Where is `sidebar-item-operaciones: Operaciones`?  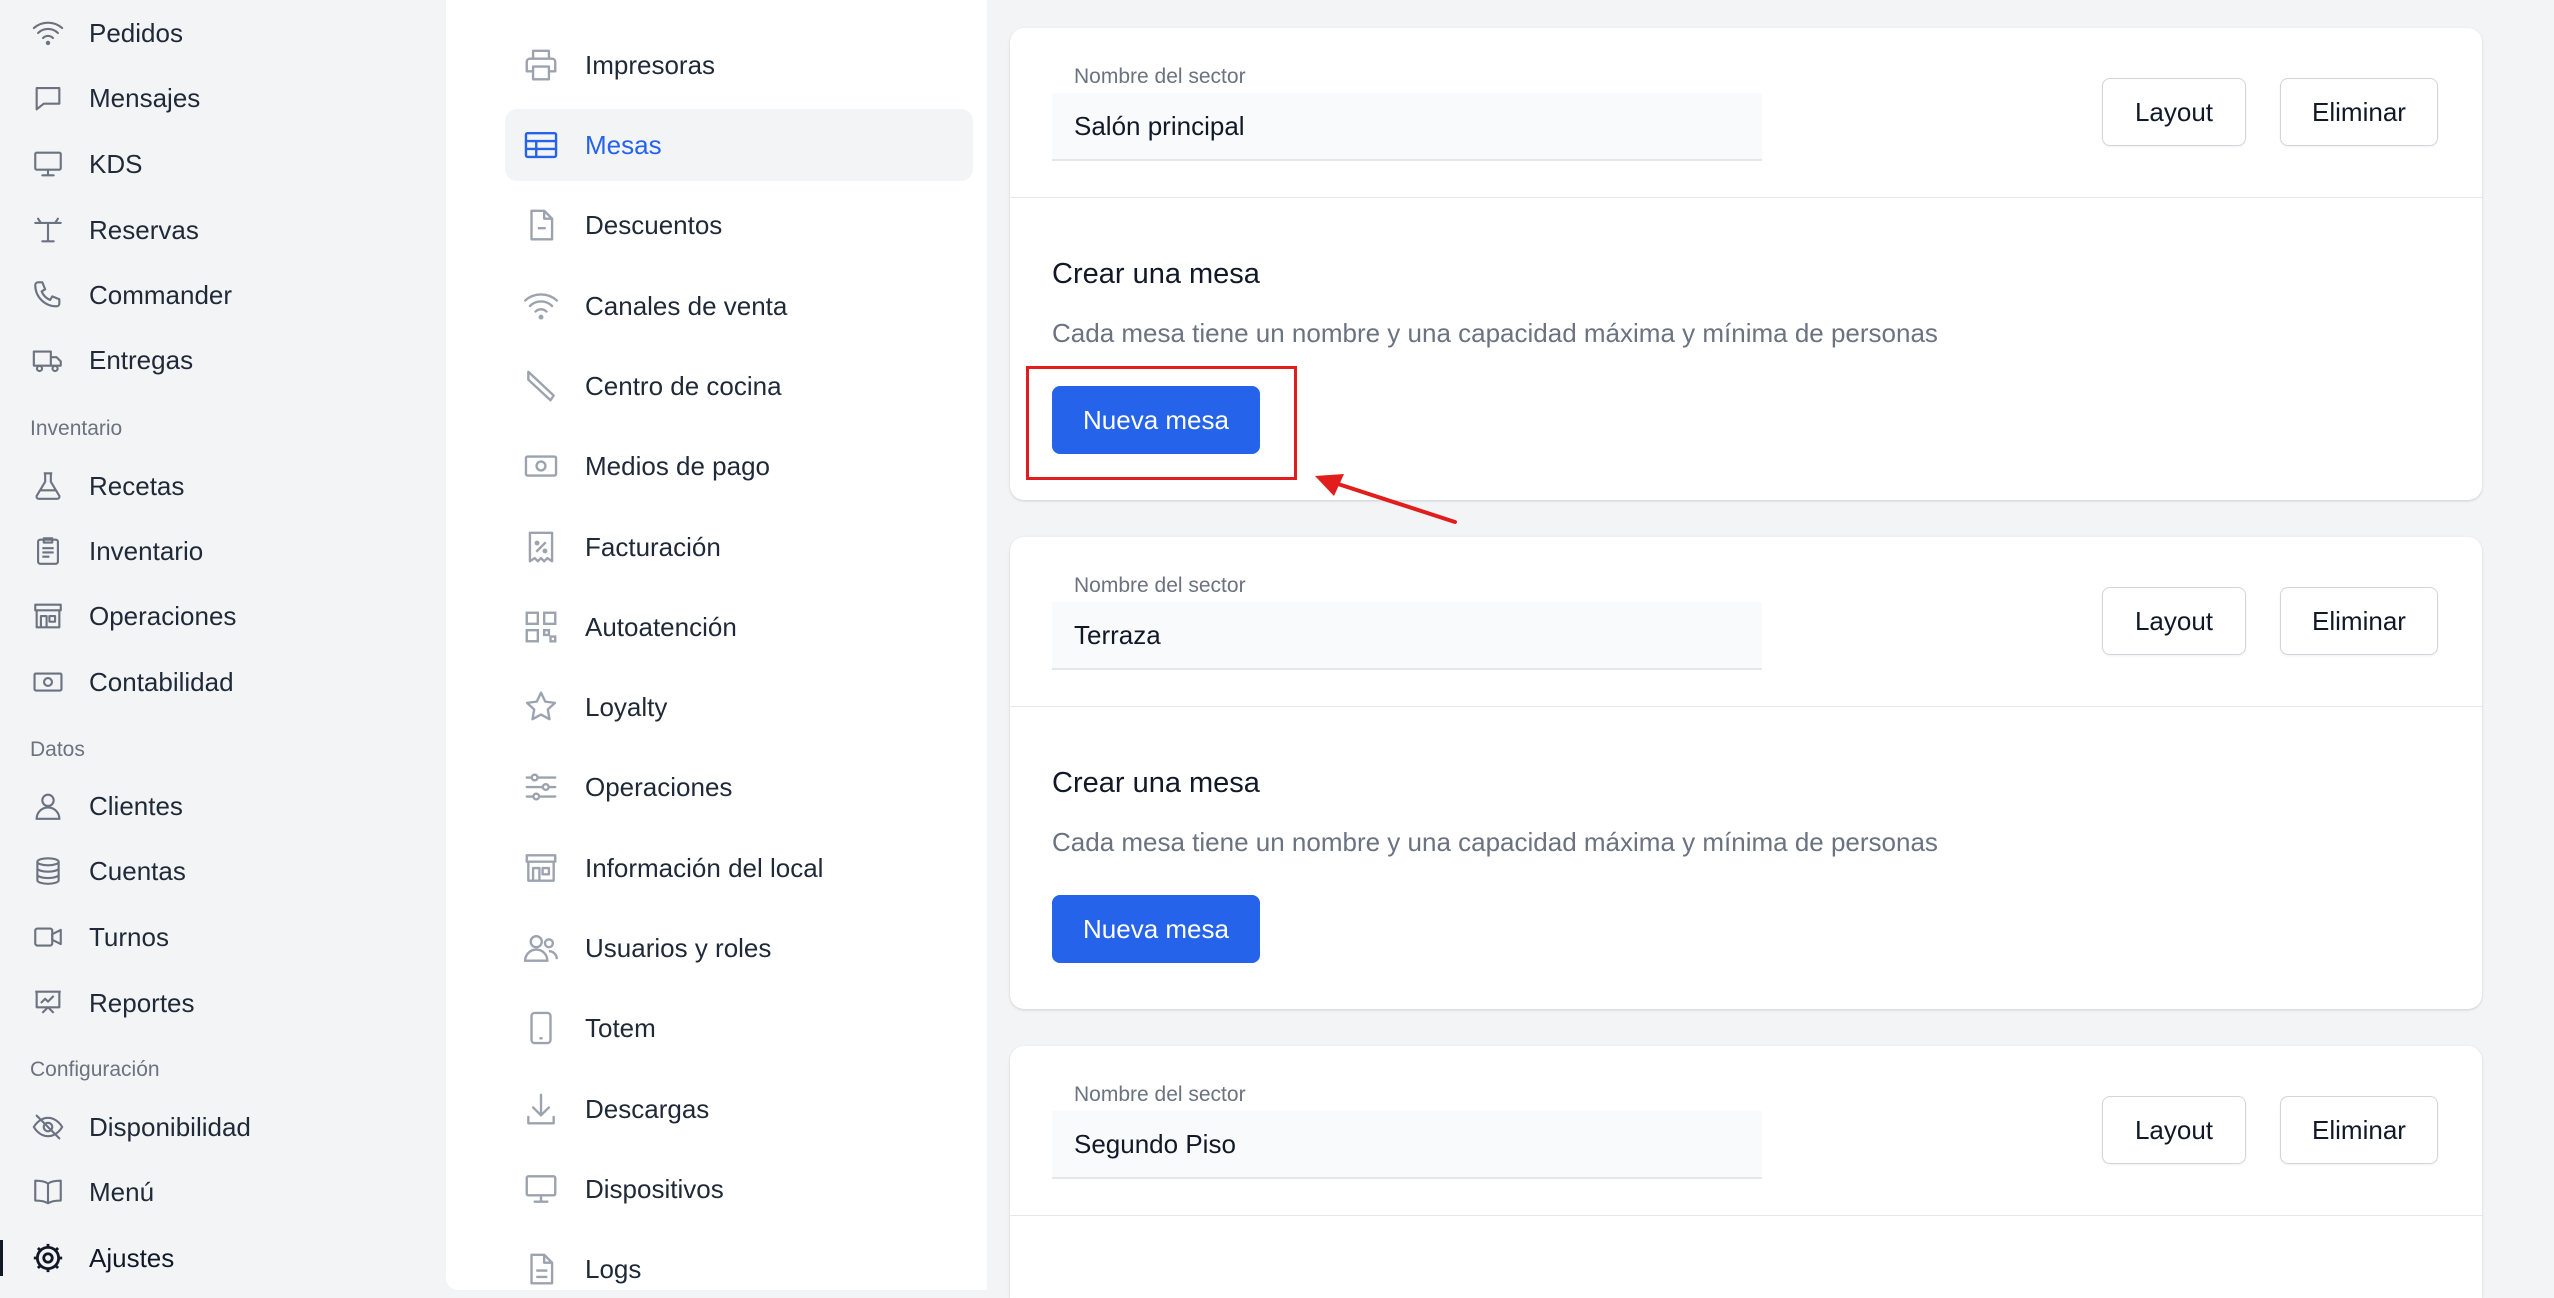 sidebar-item-operaciones: Operaciones is located at coordinates (230, 616).